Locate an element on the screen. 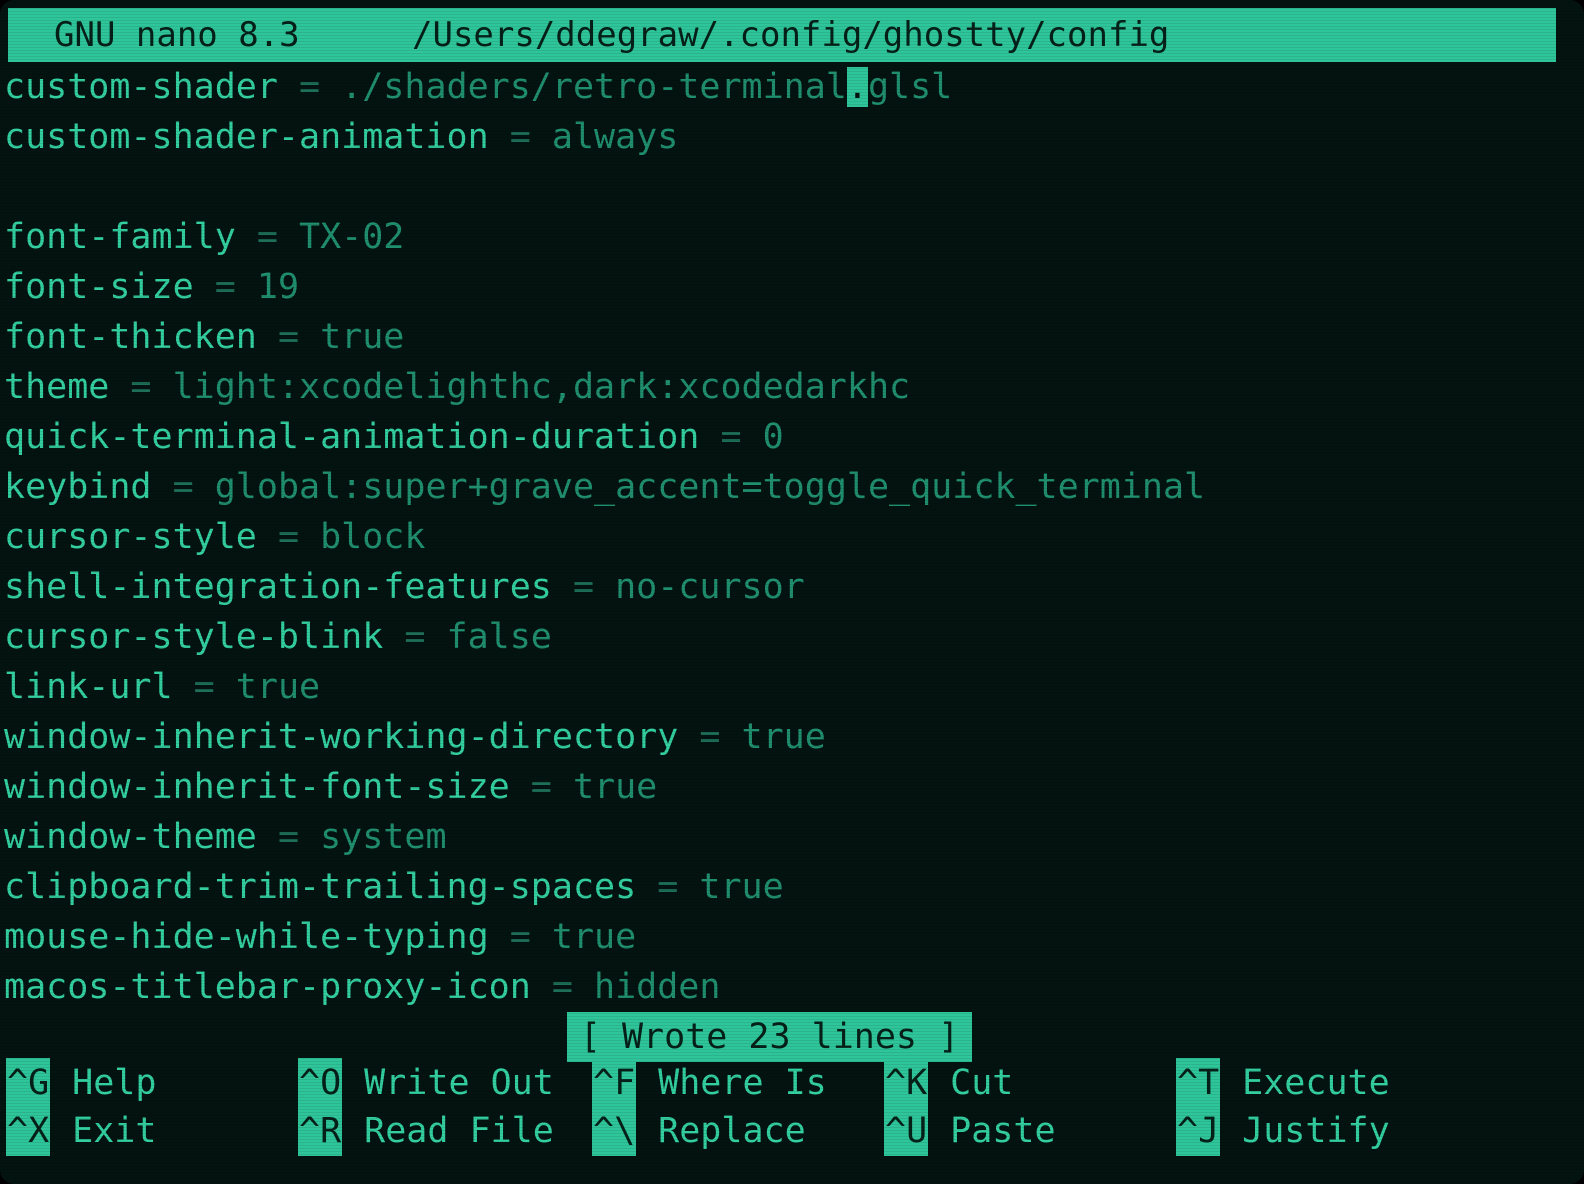 The width and height of the screenshot is (1584, 1184). config-key: custom-shader-animation is located at coordinates (246, 137).